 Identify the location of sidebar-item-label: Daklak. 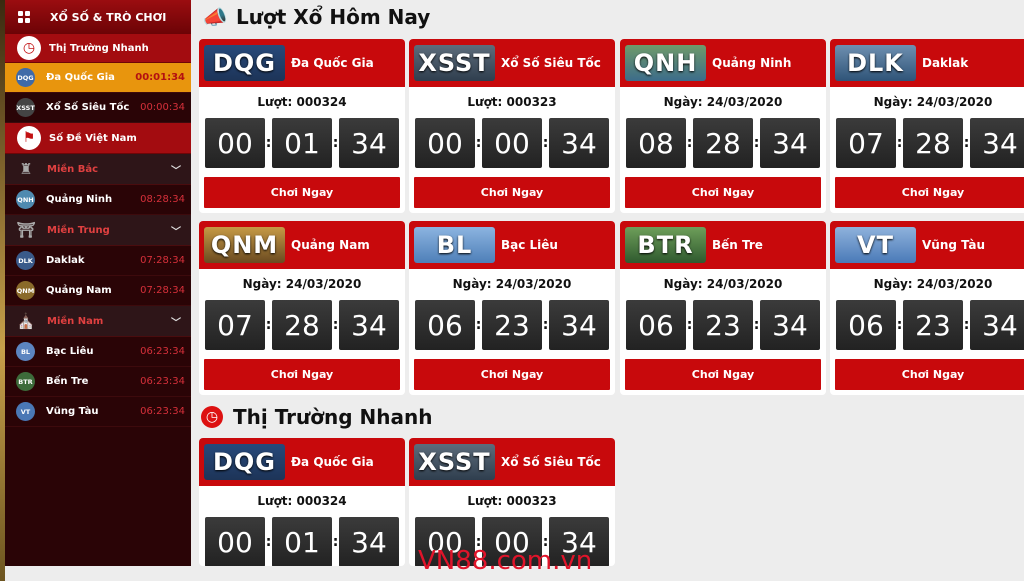
(65, 260).